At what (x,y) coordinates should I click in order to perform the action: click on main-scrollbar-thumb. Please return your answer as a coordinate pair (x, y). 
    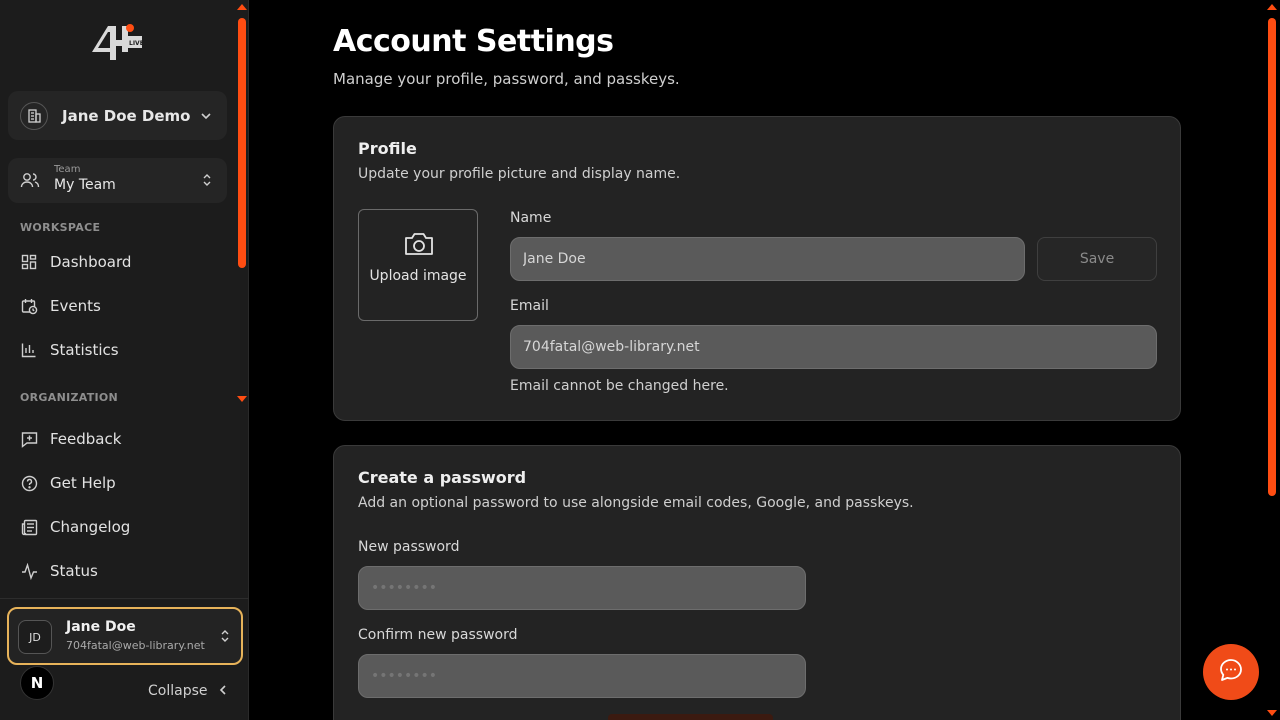
    Looking at the image, I should click on (1272, 257).